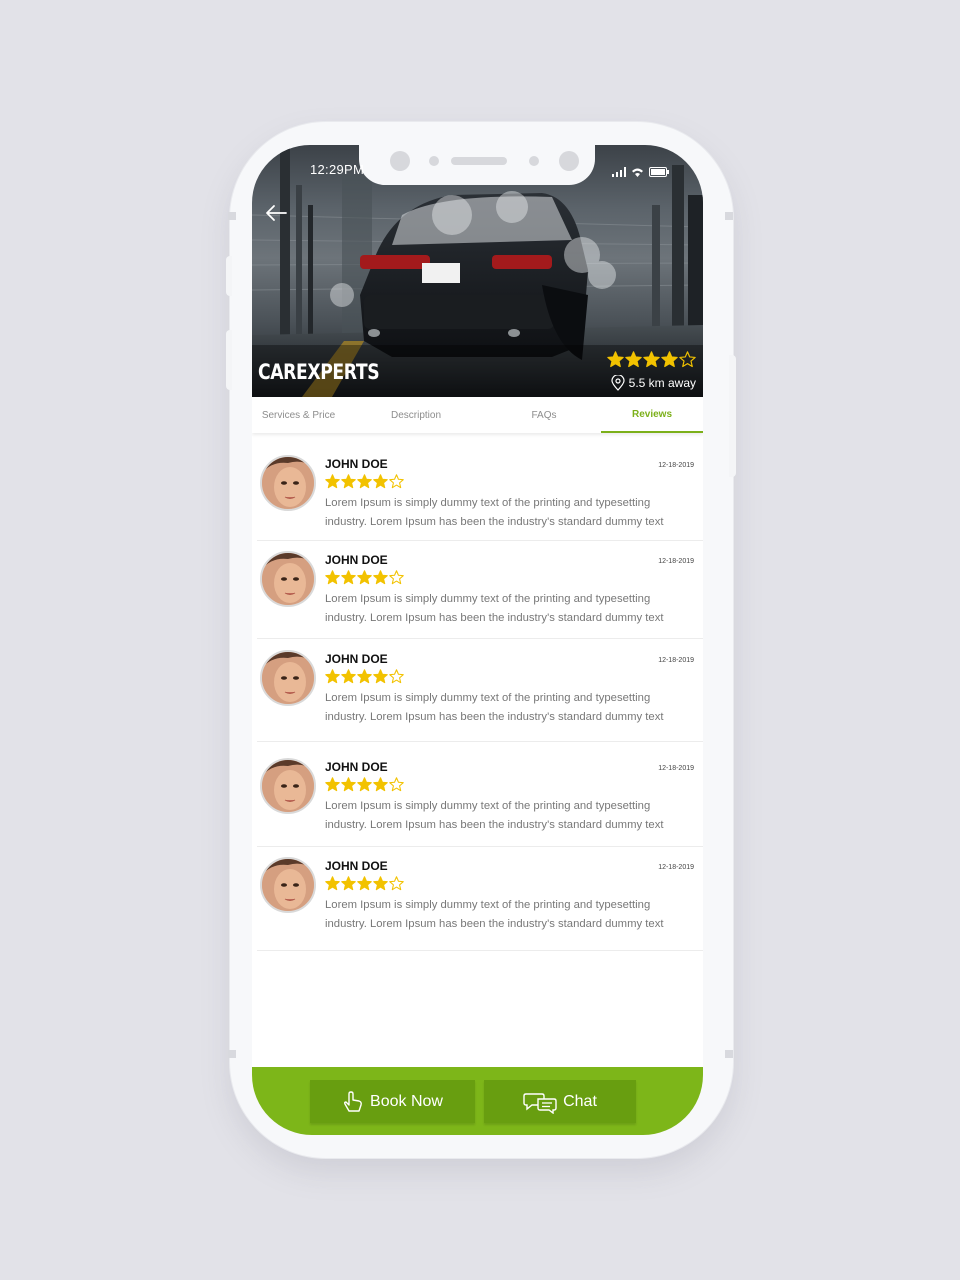  What do you see at coordinates (229, 276) in the screenshot?
I see `volume-up-button` at bounding box center [229, 276].